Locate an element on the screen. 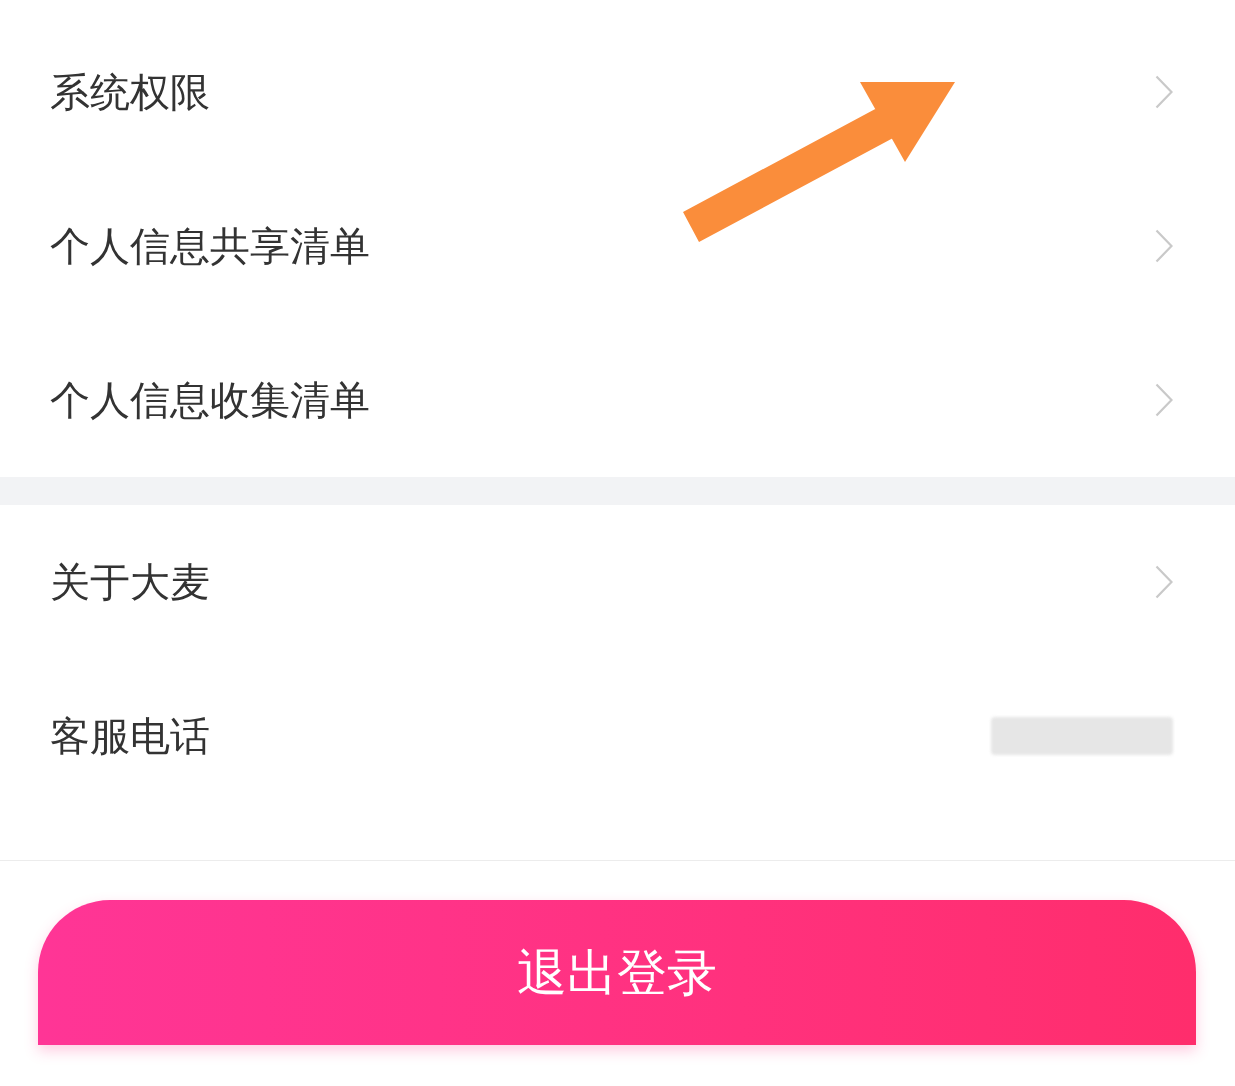 This screenshot has width=1235, height=1086. row-label: 系统权限 is located at coordinates (130, 92).